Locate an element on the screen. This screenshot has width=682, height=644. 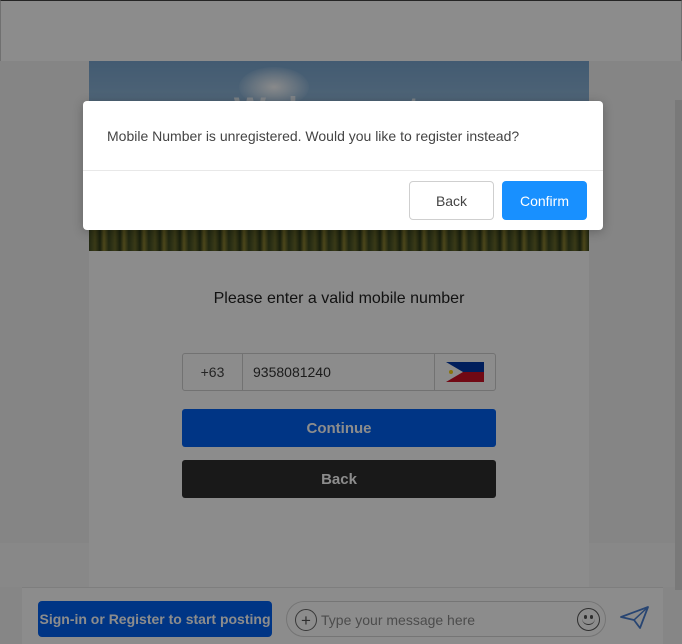
dialog-divider is located at coordinates (343, 170).